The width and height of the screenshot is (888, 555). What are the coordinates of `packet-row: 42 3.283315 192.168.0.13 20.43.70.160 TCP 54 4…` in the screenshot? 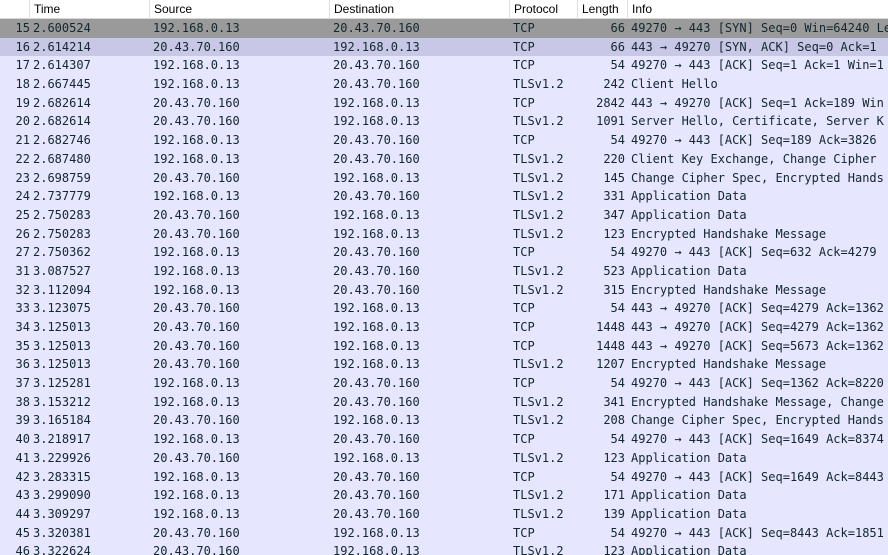 It's located at (444, 477).